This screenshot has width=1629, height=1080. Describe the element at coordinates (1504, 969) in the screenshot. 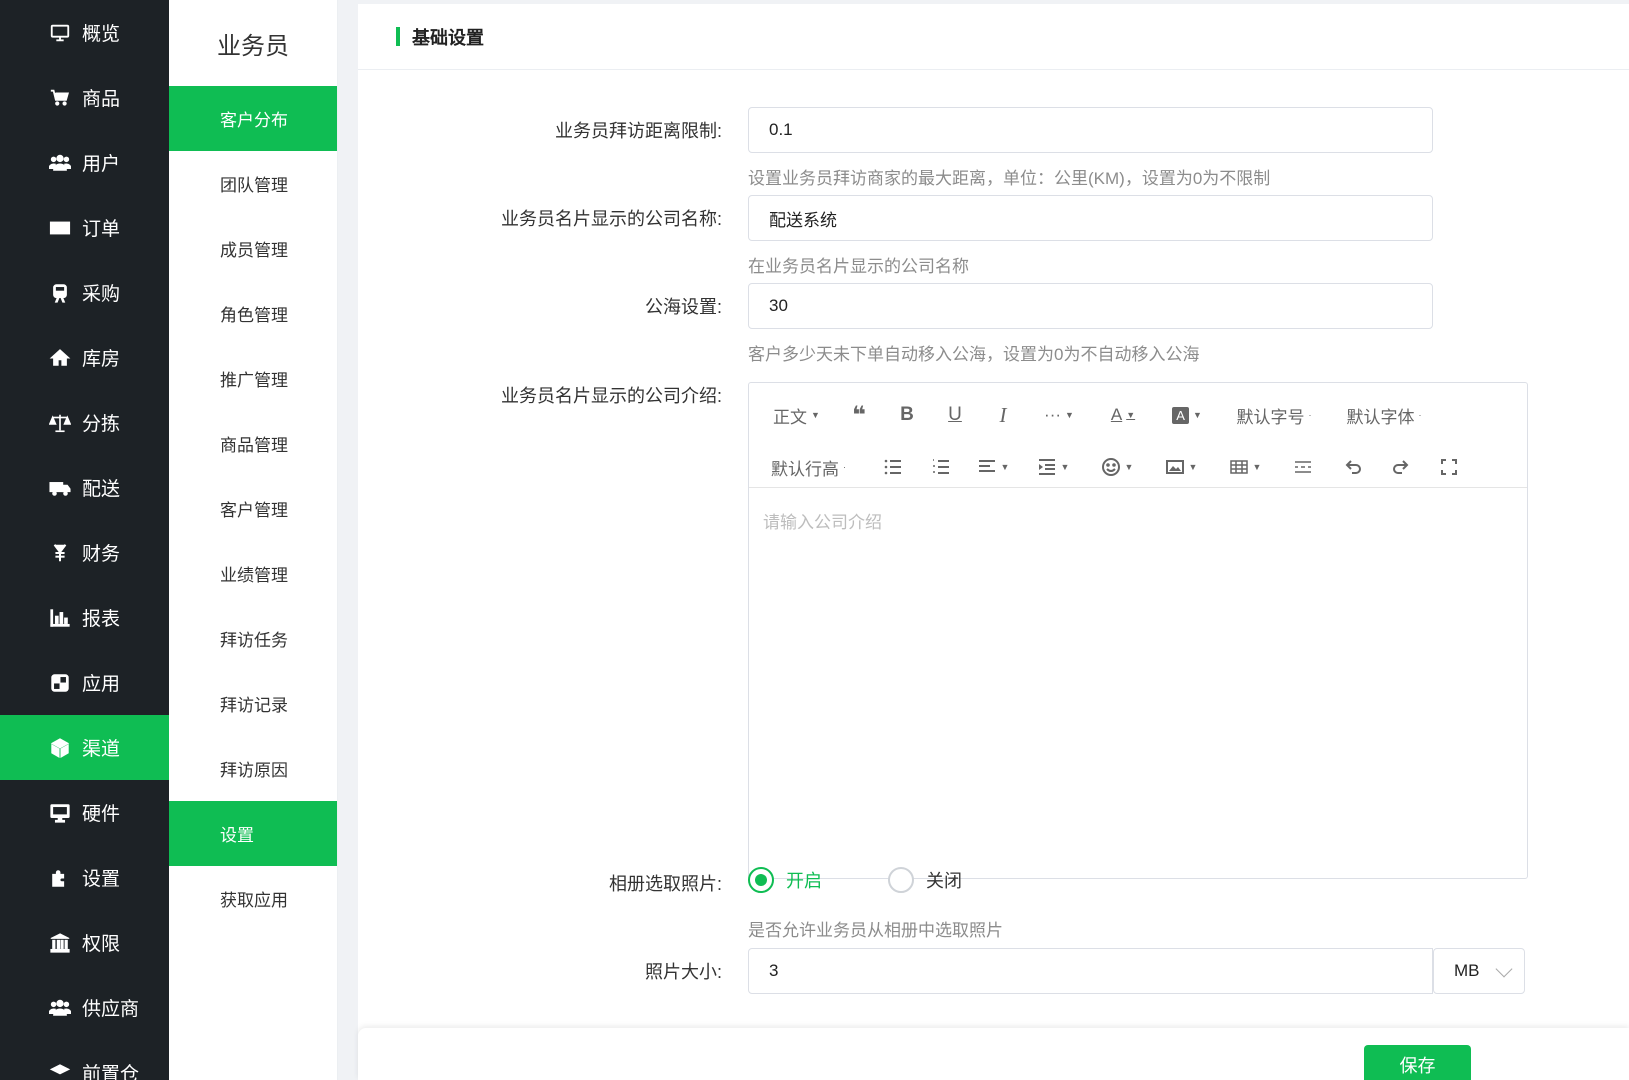

I see `chevron-down-icon` at that location.